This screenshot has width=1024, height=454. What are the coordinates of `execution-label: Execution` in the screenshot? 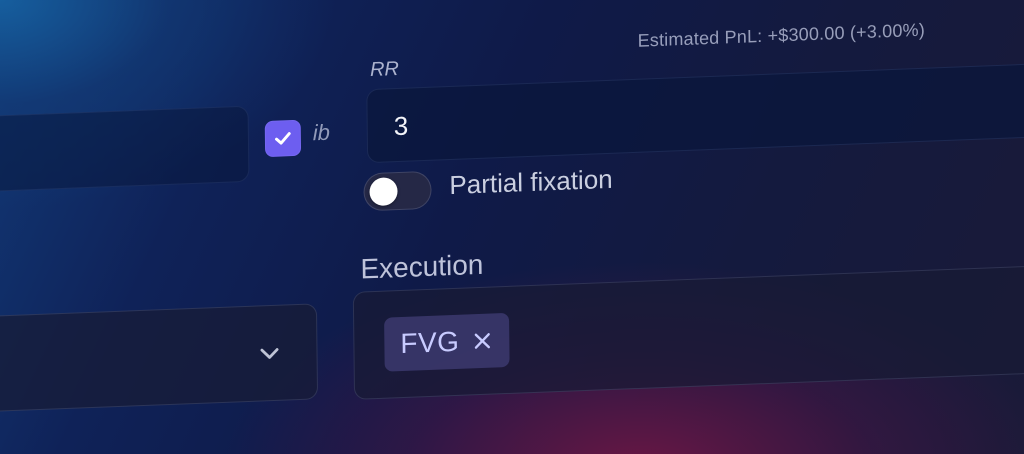 It's located at (422, 266).